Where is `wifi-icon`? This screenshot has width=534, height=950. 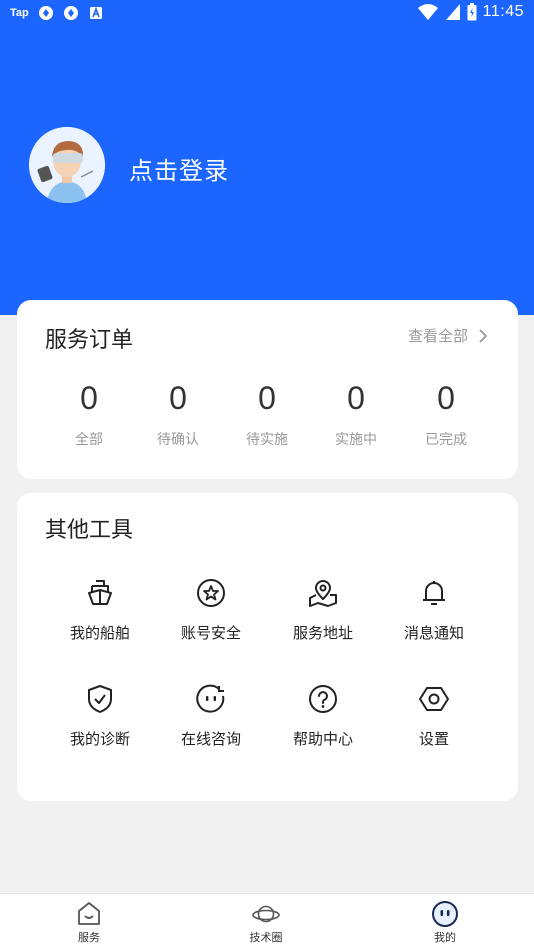 wifi-icon is located at coordinates (427, 12).